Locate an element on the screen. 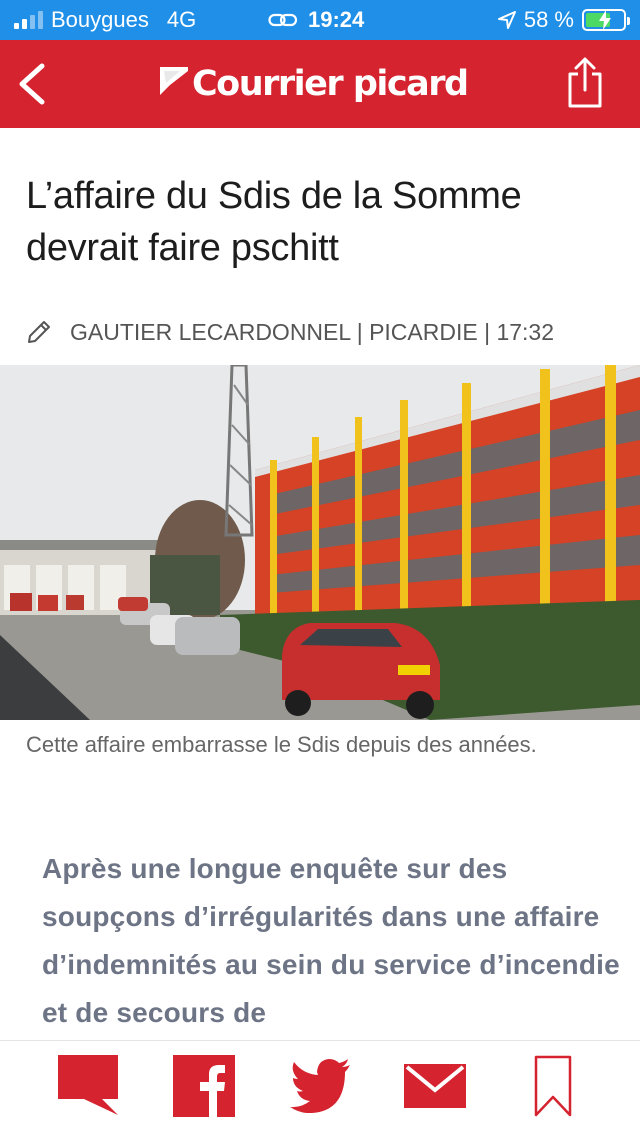 Image resolution: width=640 pixels, height=1136 pixels. bottom-toolbar is located at coordinates (320, 1088).